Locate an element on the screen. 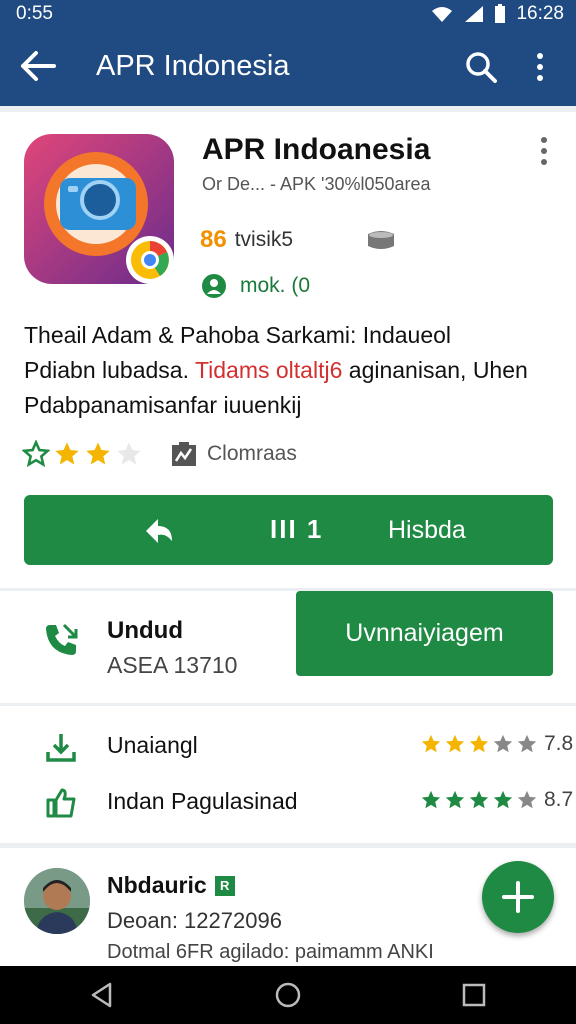 The width and height of the screenshot is (576, 1024). row-rating-value: 7.8 is located at coordinates (559, 743).